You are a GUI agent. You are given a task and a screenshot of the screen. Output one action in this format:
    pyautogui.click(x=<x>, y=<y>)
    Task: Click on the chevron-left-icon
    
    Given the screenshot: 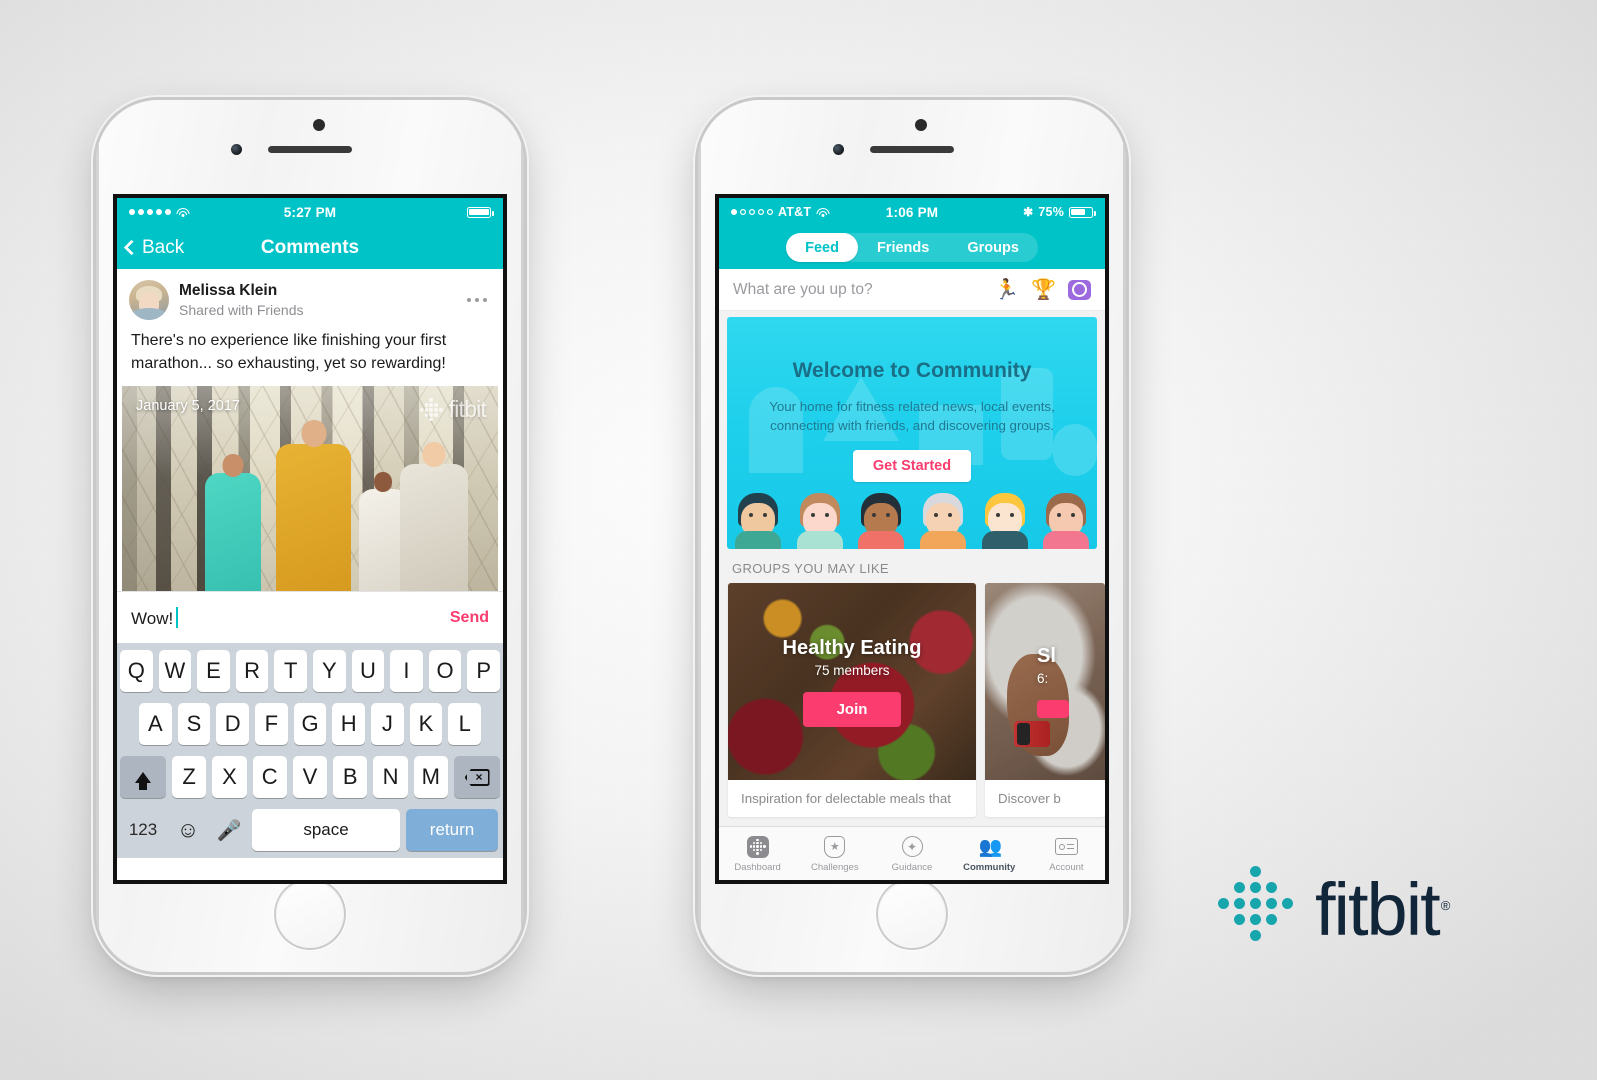 What is the action you would take?
    pyautogui.click(x=131, y=247)
    